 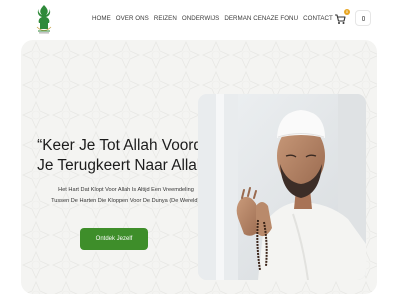 What do you see at coordinates (44, 19) in the screenshot?
I see `crescent-mosque-logo-icon` at bounding box center [44, 19].